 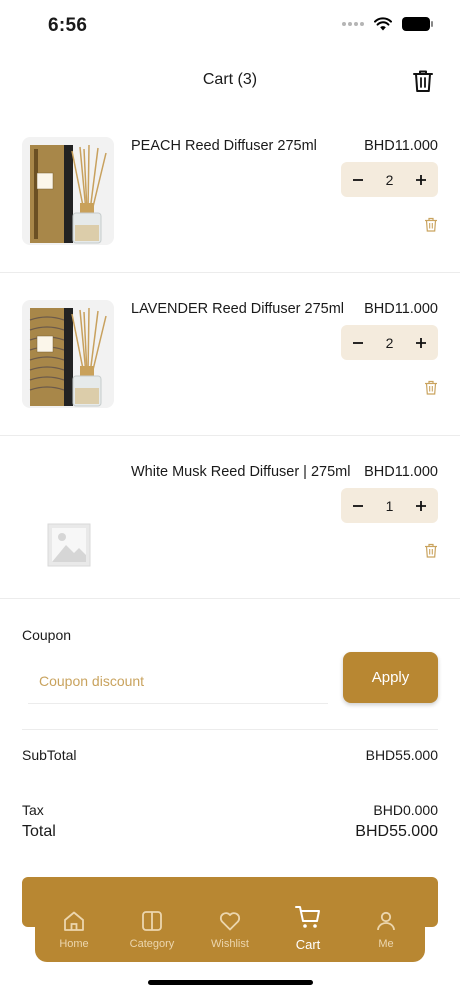 I want to click on battery-icon, so click(x=417, y=24).